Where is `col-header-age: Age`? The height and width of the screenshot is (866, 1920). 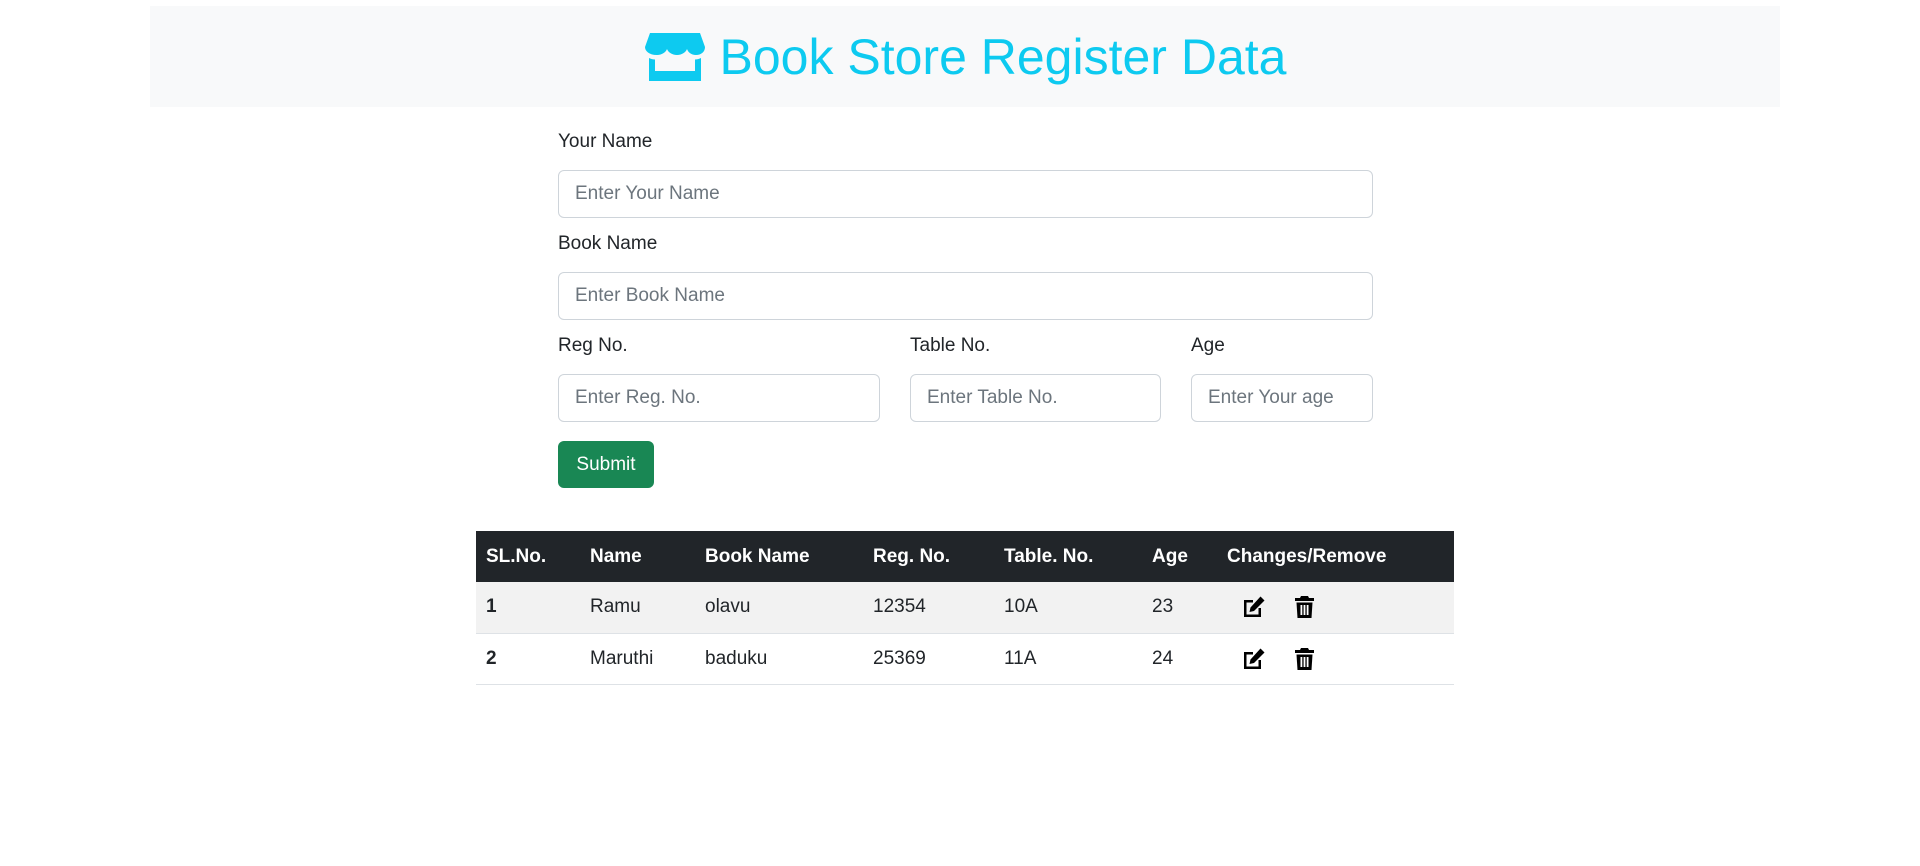 col-header-age: Age is located at coordinates (1170, 556).